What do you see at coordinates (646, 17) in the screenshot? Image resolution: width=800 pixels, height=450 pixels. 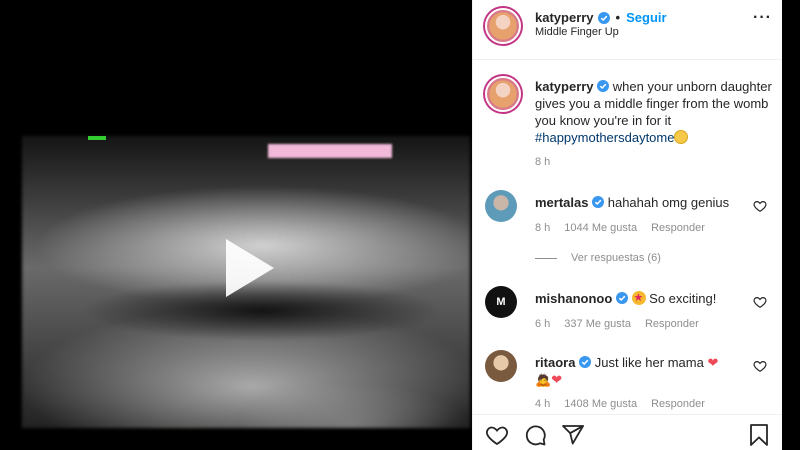 I see `follow-button: Seguir` at bounding box center [646, 17].